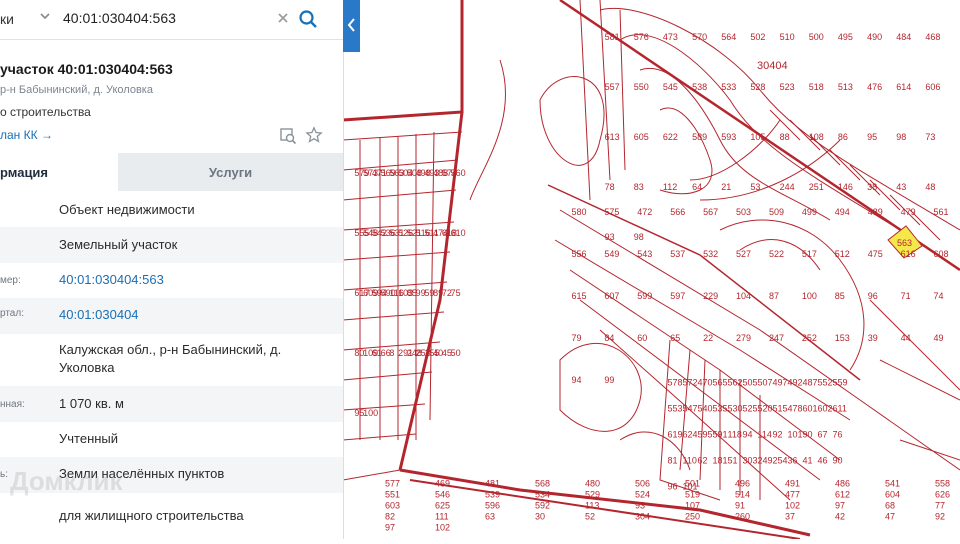 Image resolution: width=960 pixels, height=544 pixels. What do you see at coordinates (442, 517) in the screenshot?
I see `parcel-number-label: 111` at bounding box center [442, 517].